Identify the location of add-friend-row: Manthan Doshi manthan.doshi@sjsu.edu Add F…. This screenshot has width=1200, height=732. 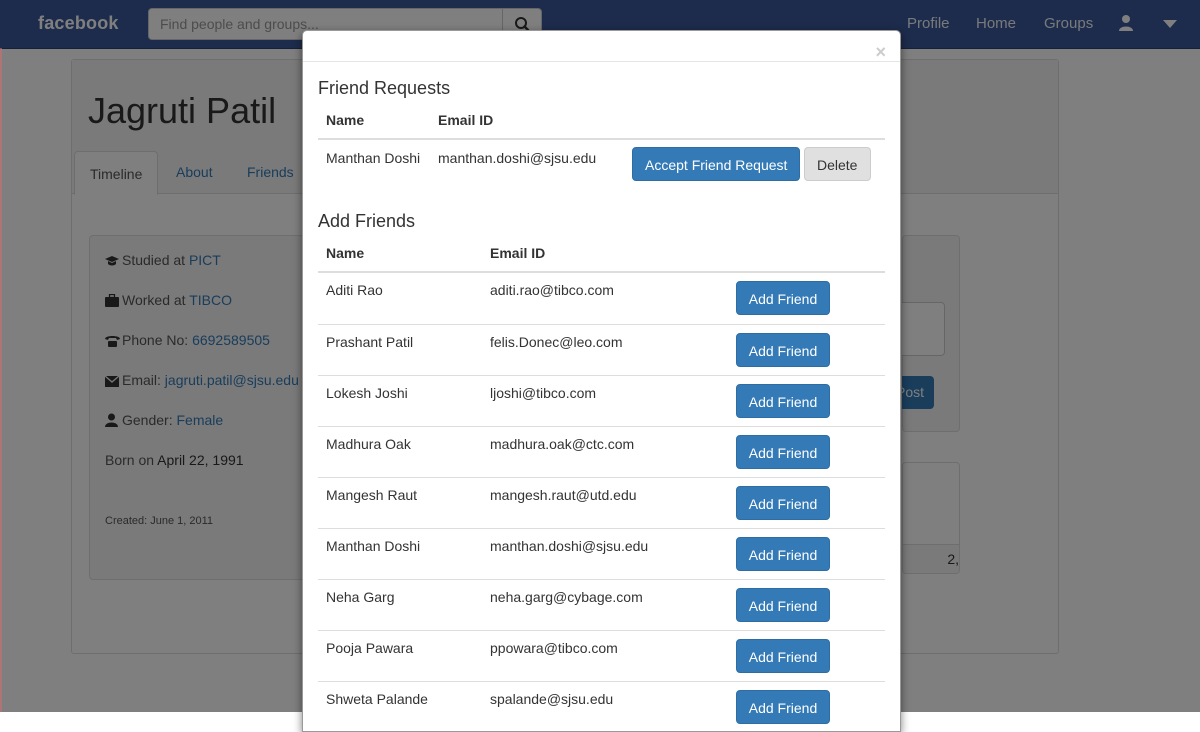
(601, 554).